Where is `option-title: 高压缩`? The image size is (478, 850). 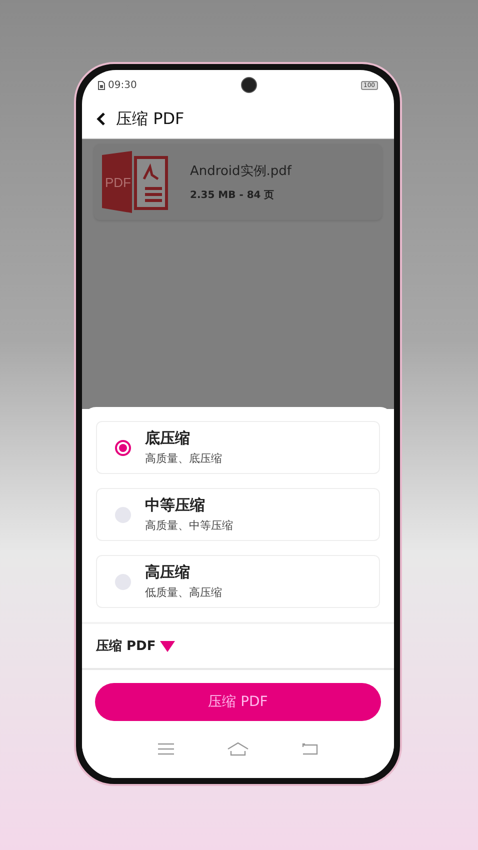
option-title: 高压缩 is located at coordinates (168, 572).